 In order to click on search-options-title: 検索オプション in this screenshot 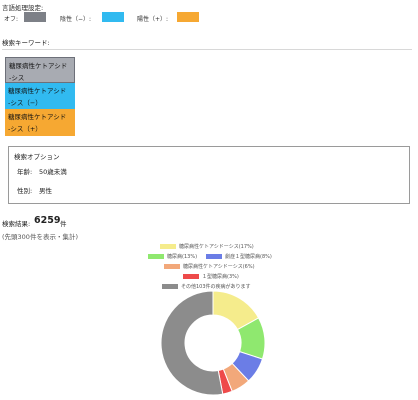, I will do `click(37, 157)`.